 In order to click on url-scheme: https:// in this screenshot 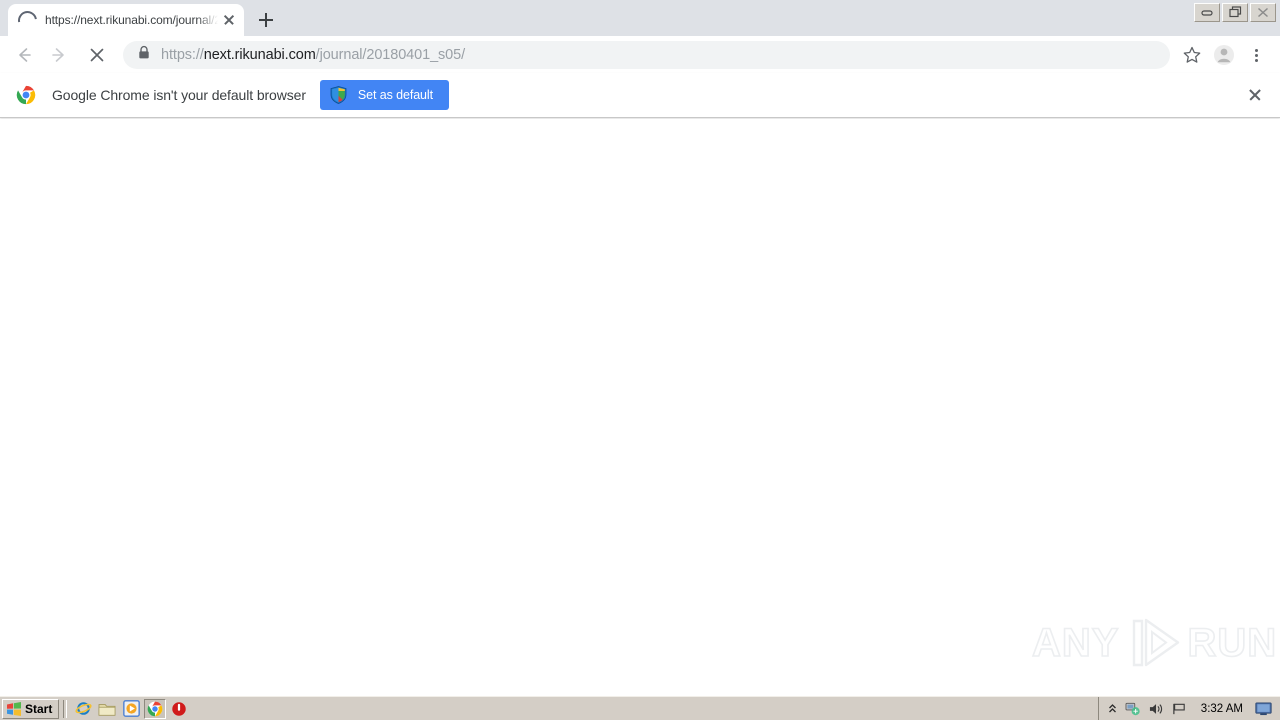, I will do `click(182, 54)`.